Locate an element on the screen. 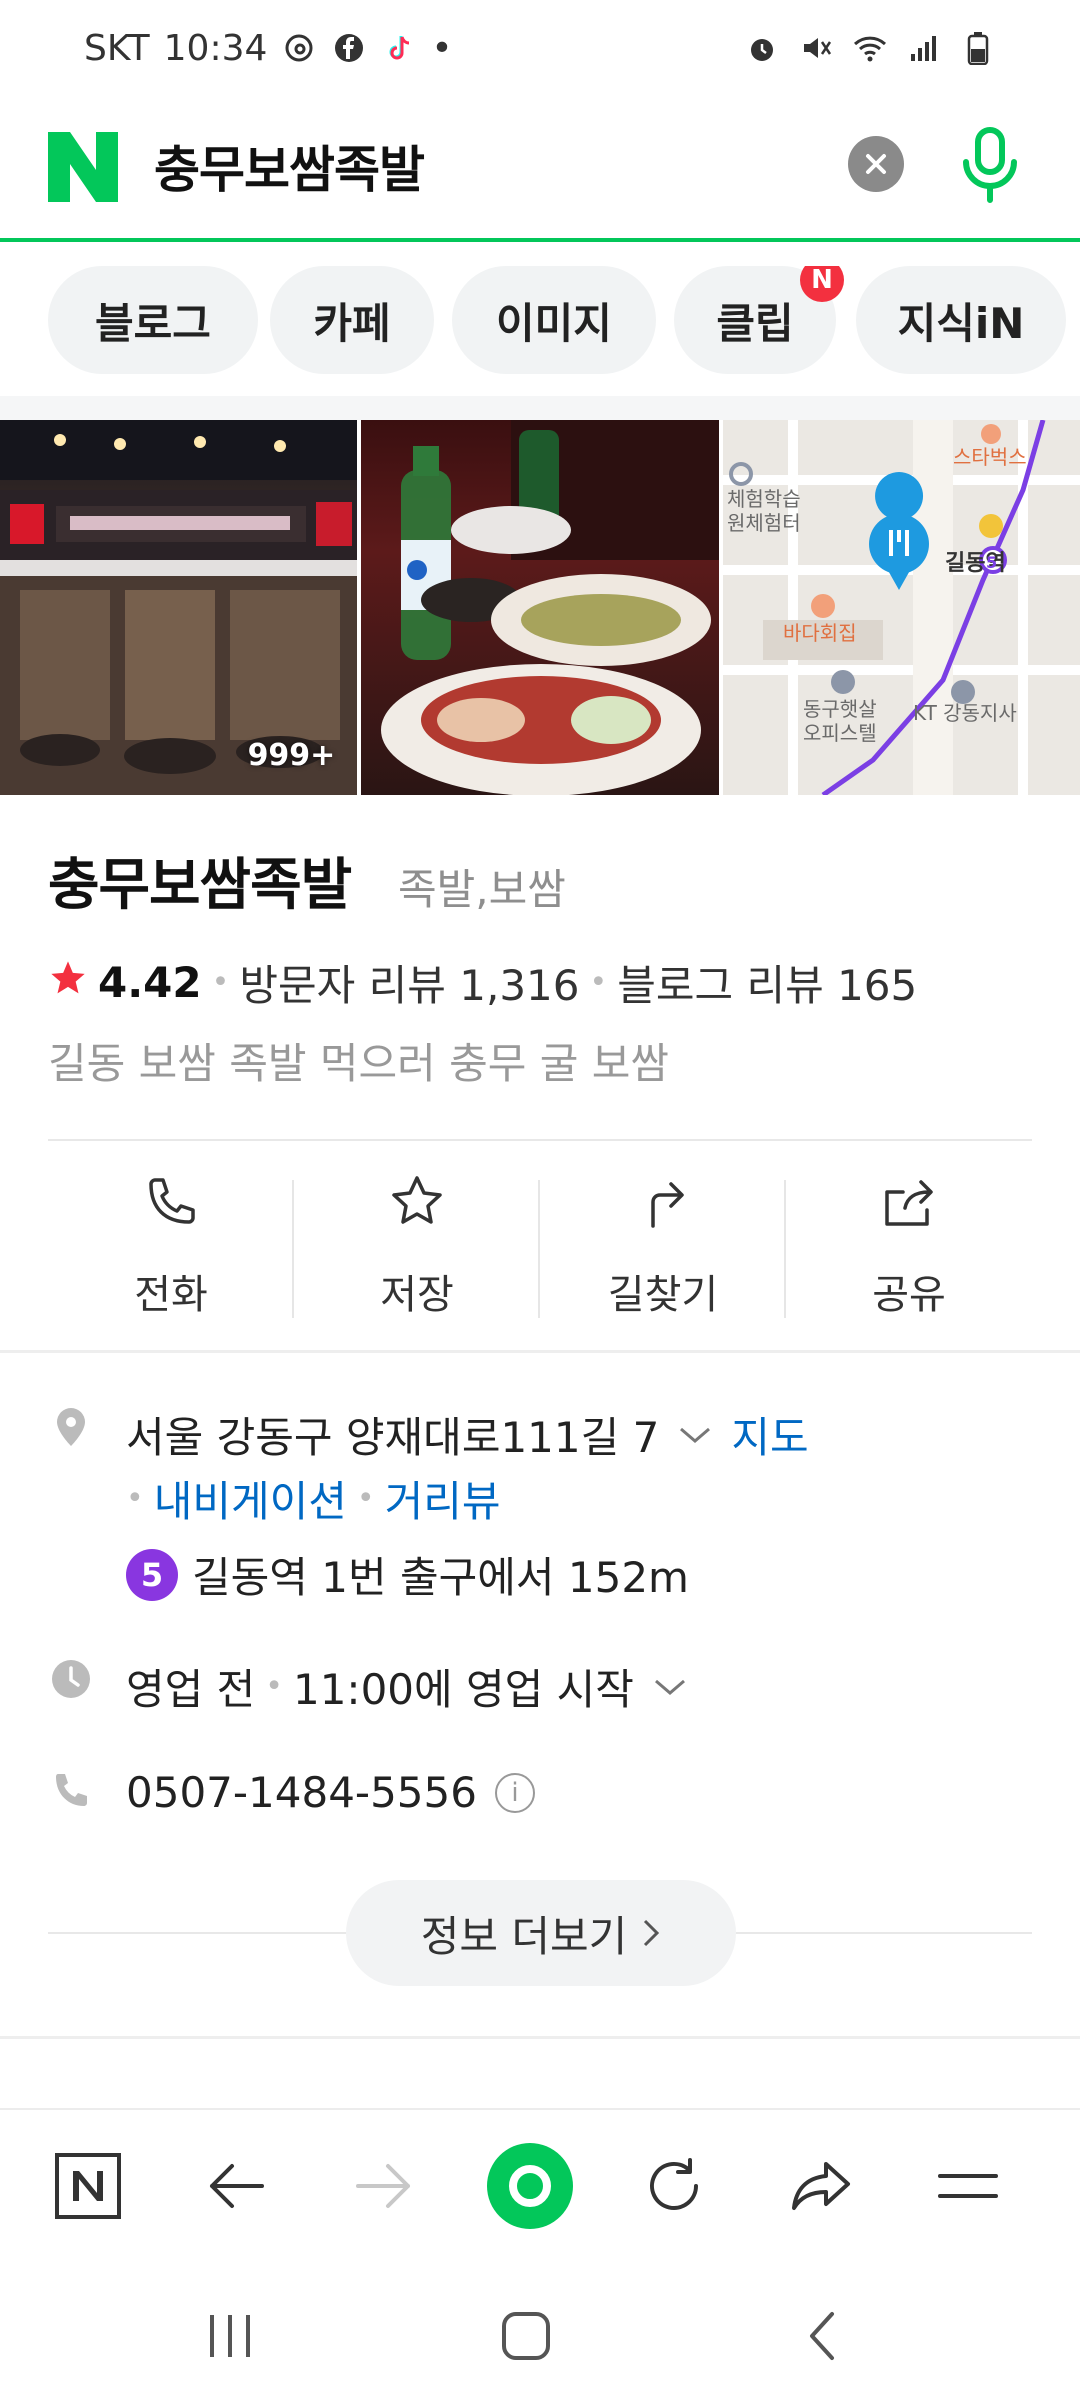 The image size is (1080, 2400). naver-logo-icon is located at coordinates (83, 167).